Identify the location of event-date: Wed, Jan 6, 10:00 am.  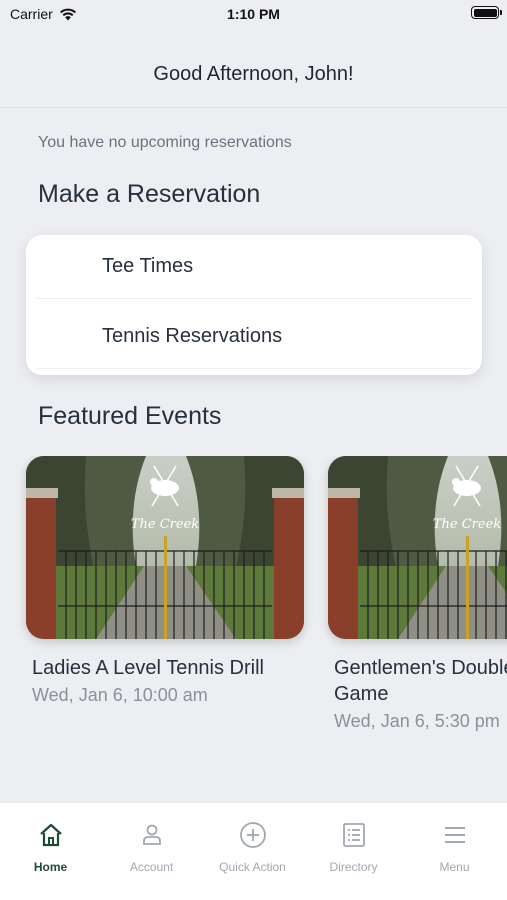
(120, 695).